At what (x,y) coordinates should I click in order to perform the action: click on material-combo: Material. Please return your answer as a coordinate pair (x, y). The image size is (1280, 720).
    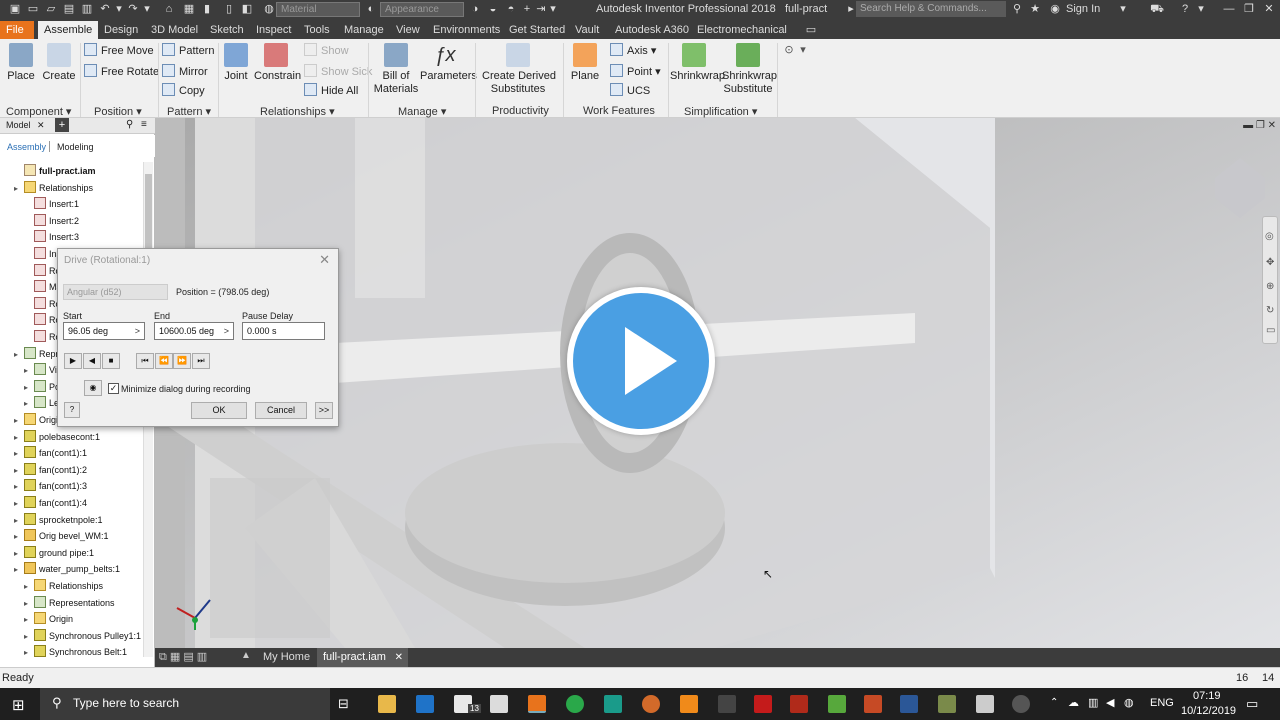
    Looking at the image, I should click on (318, 9).